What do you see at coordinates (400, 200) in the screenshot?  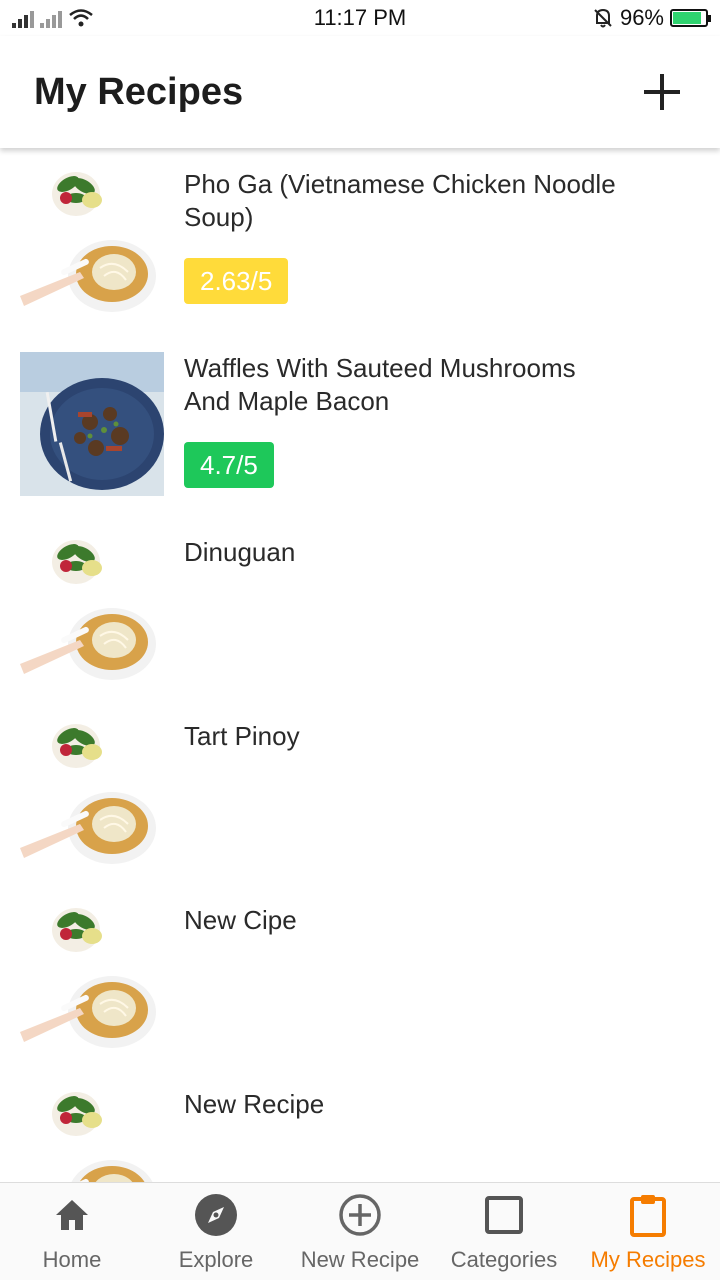 I see `recipe-title: Pho Ga (Vietnamese Chicken Noodle Soup)` at bounding box center [400, 200].